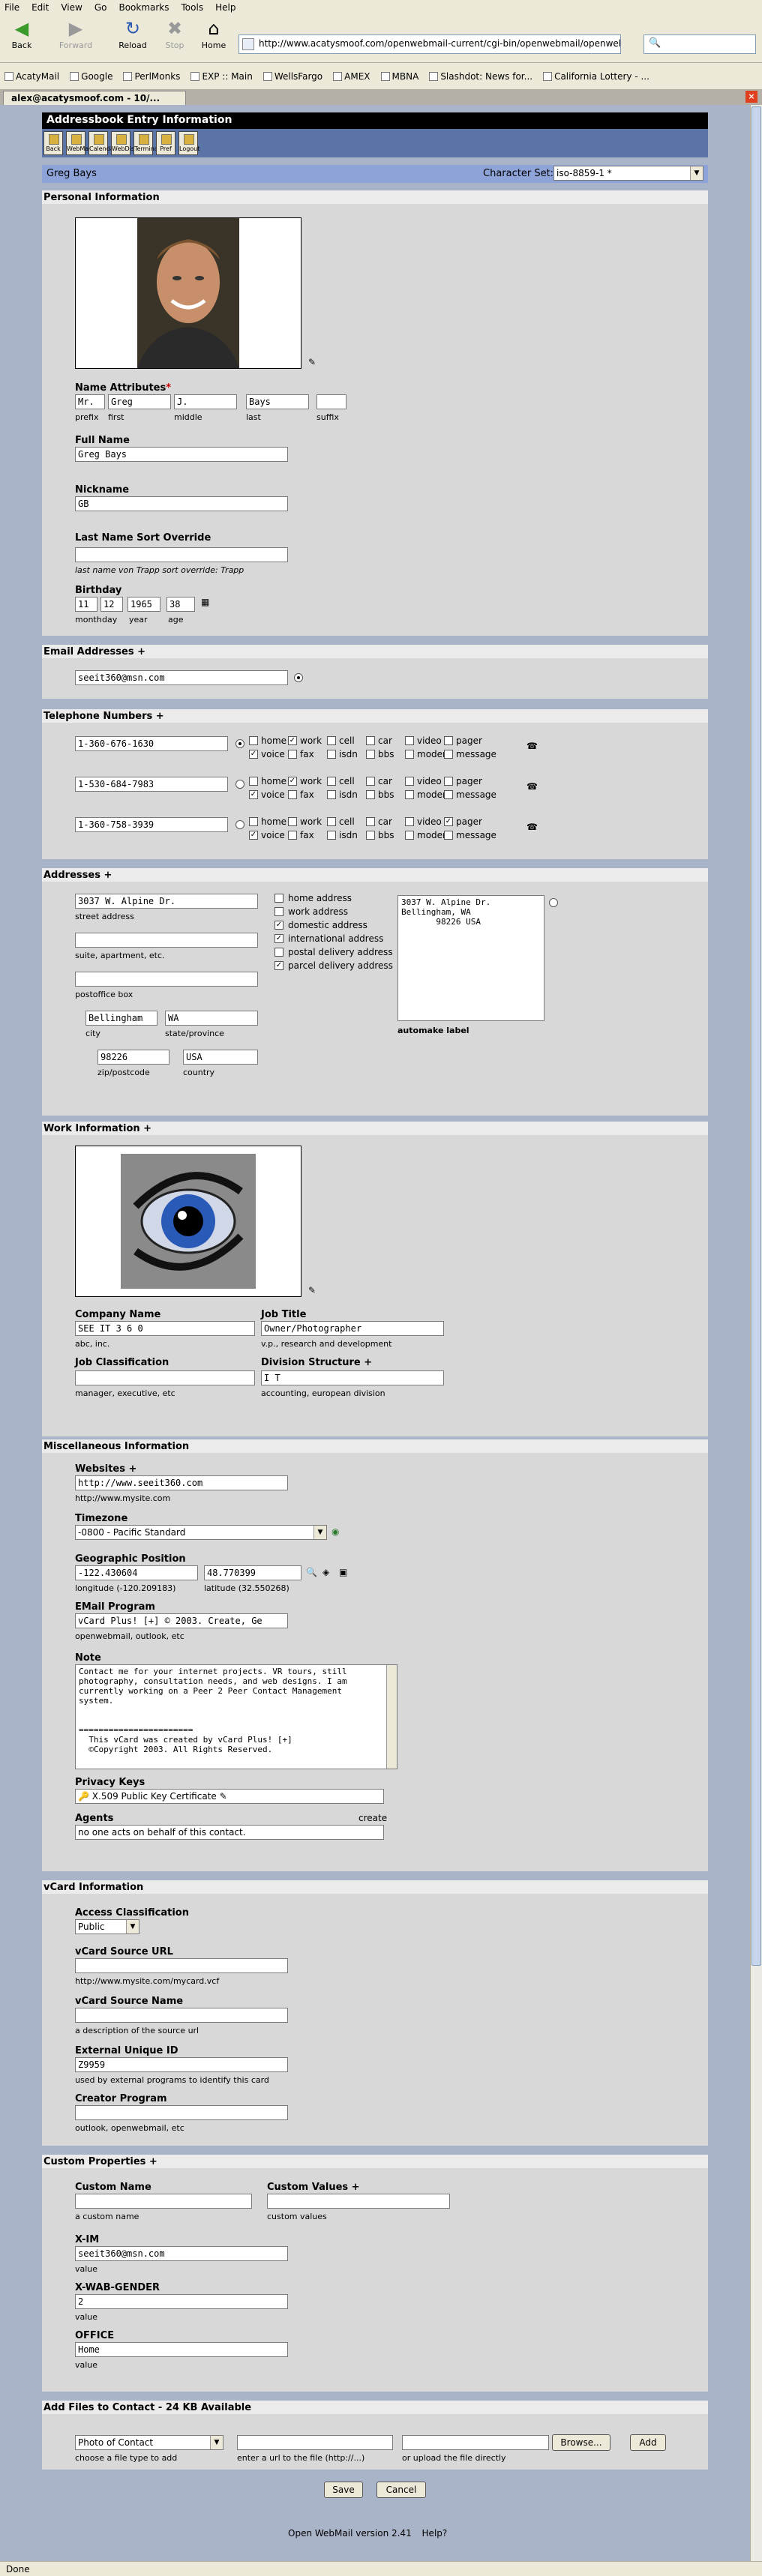 The width and height of the screenshot is (762, 2576). What do you see at coordinates (181, 554) in the screenshot?
I see `sort-override-input` at bounding box center [181, 554].